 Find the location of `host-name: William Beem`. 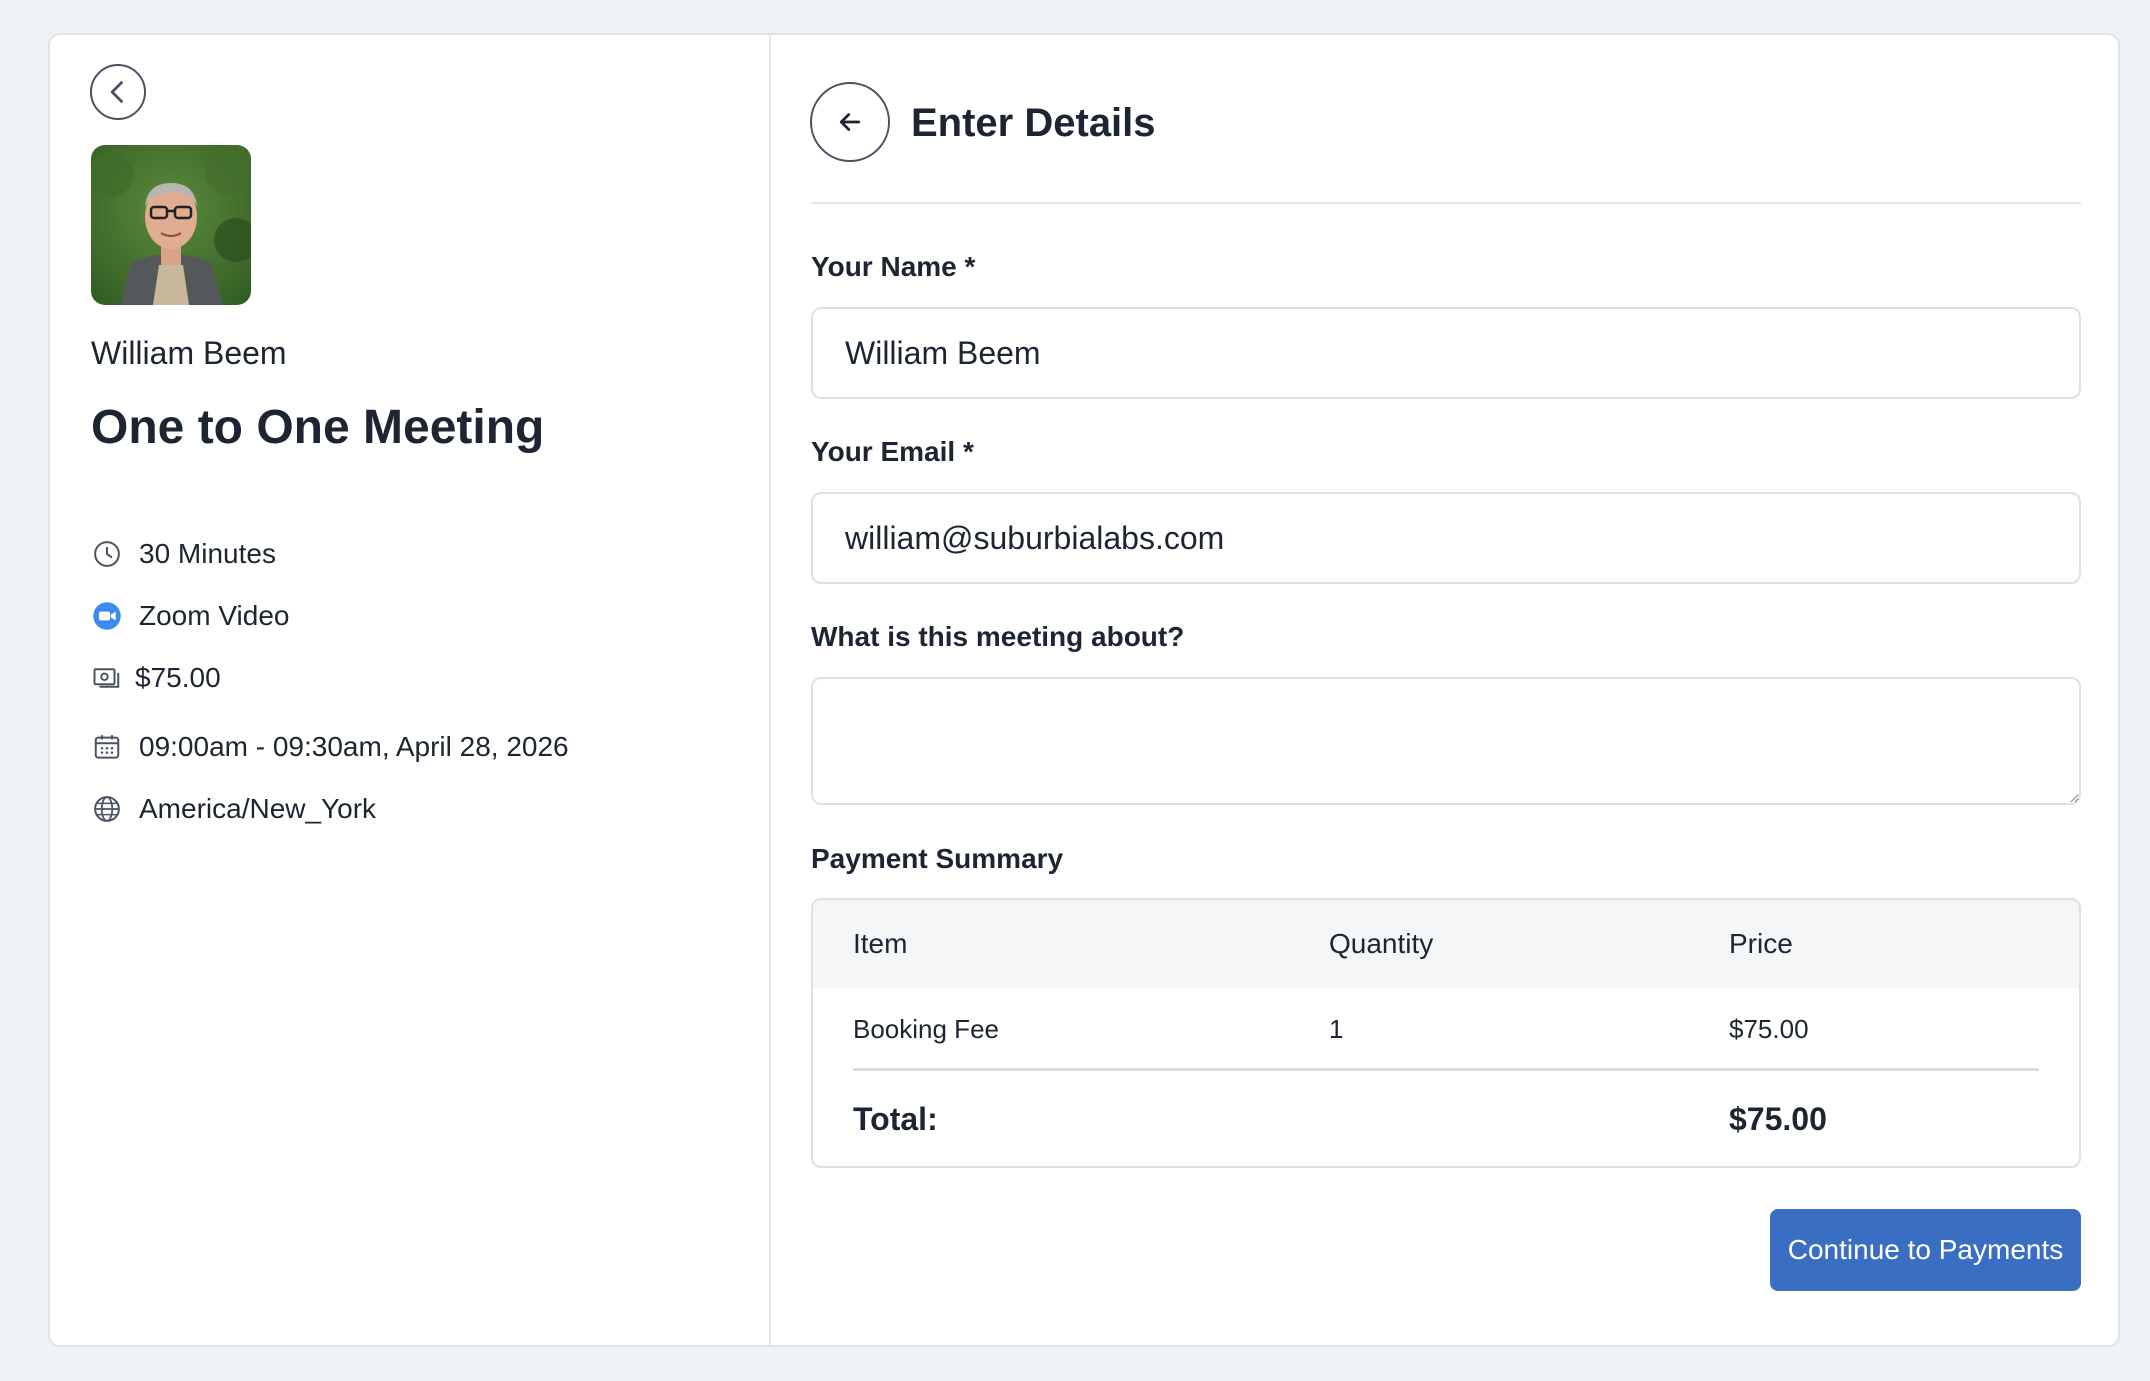

host-name: William Beem is located at coordinates (189, 353).